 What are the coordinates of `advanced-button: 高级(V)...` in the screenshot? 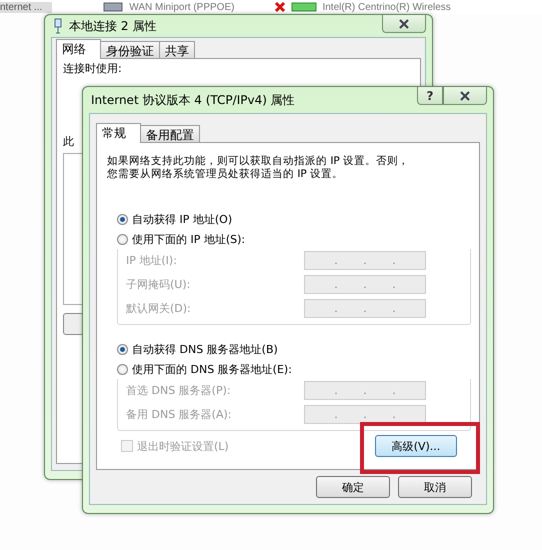 It's located at (416, 446).